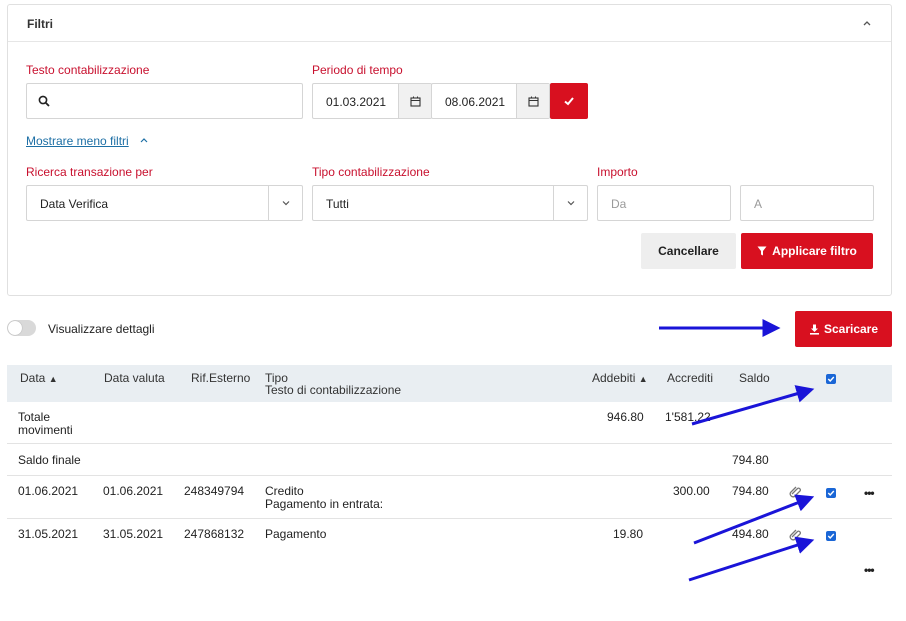 This screenshot has height=621, width=906. What do you see at coordinates (88, 70) in the screenshot?
I see `booking-text-label: Testo contabilizzazione` at bounding box center [88, 70].